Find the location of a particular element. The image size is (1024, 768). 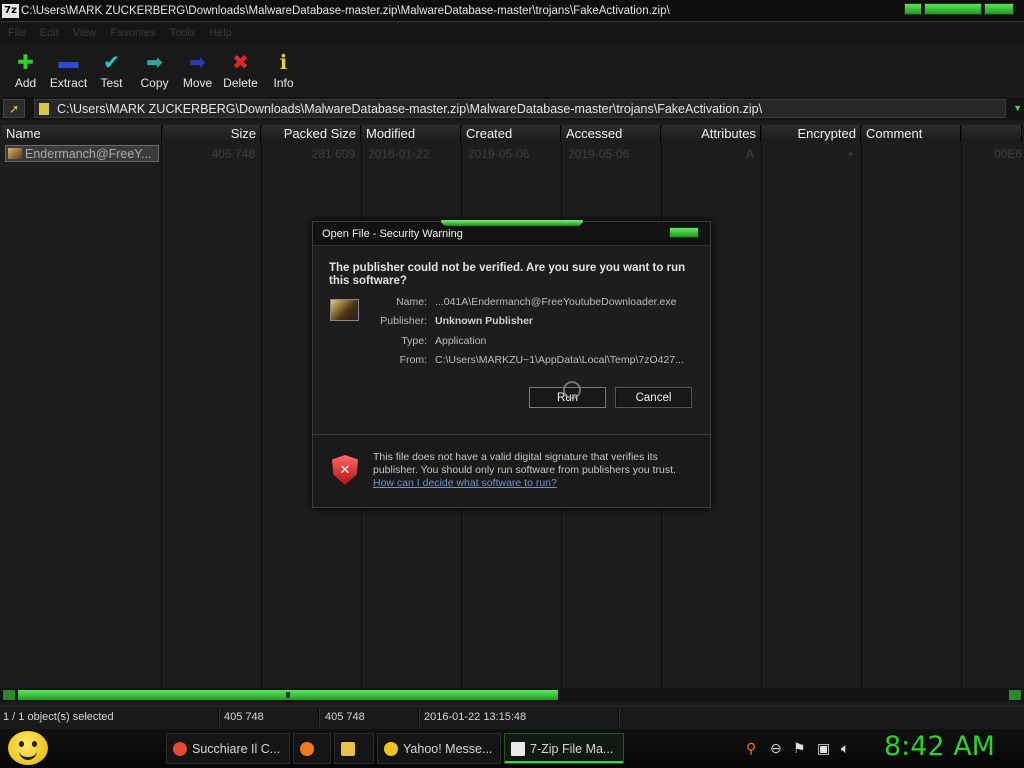

cancel-button: Cancel is located at coordinates (653, 397).